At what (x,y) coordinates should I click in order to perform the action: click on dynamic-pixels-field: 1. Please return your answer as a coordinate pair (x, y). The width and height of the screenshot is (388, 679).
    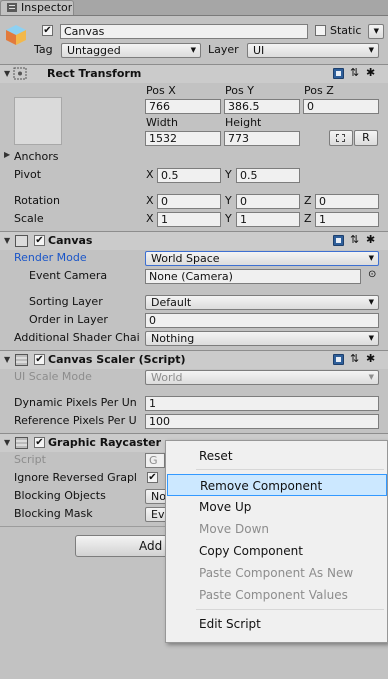
    Looking at the image, I should click on (262, 403).